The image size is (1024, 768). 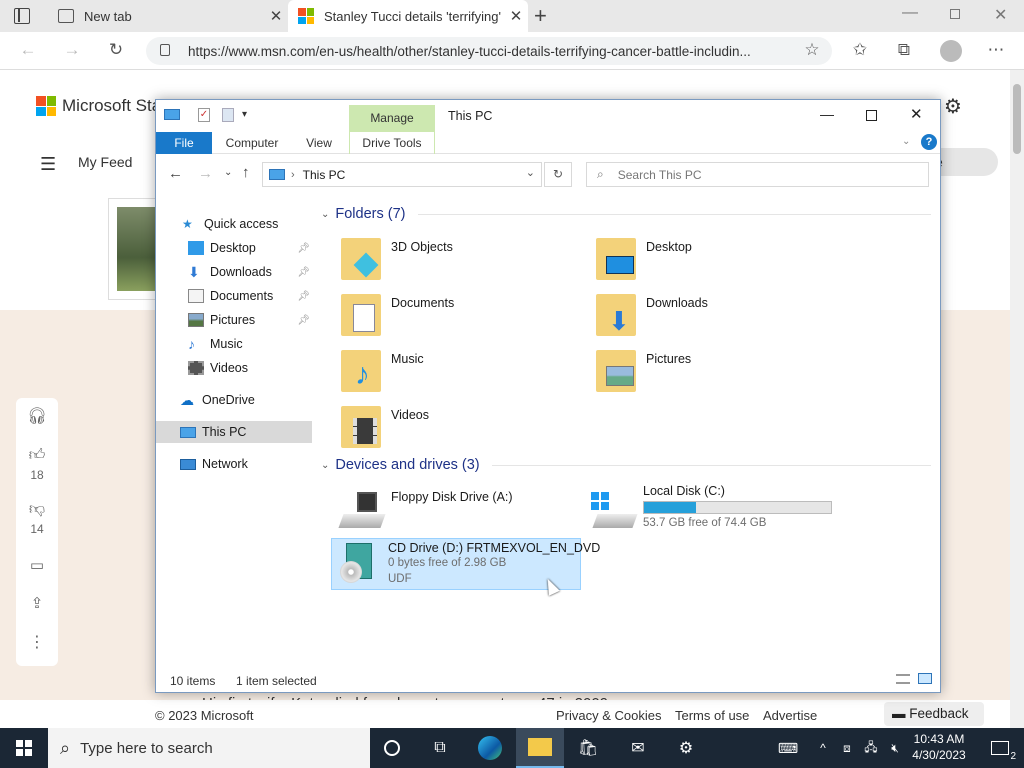 I want to click on restore-icon, so click(x=955, y=14).